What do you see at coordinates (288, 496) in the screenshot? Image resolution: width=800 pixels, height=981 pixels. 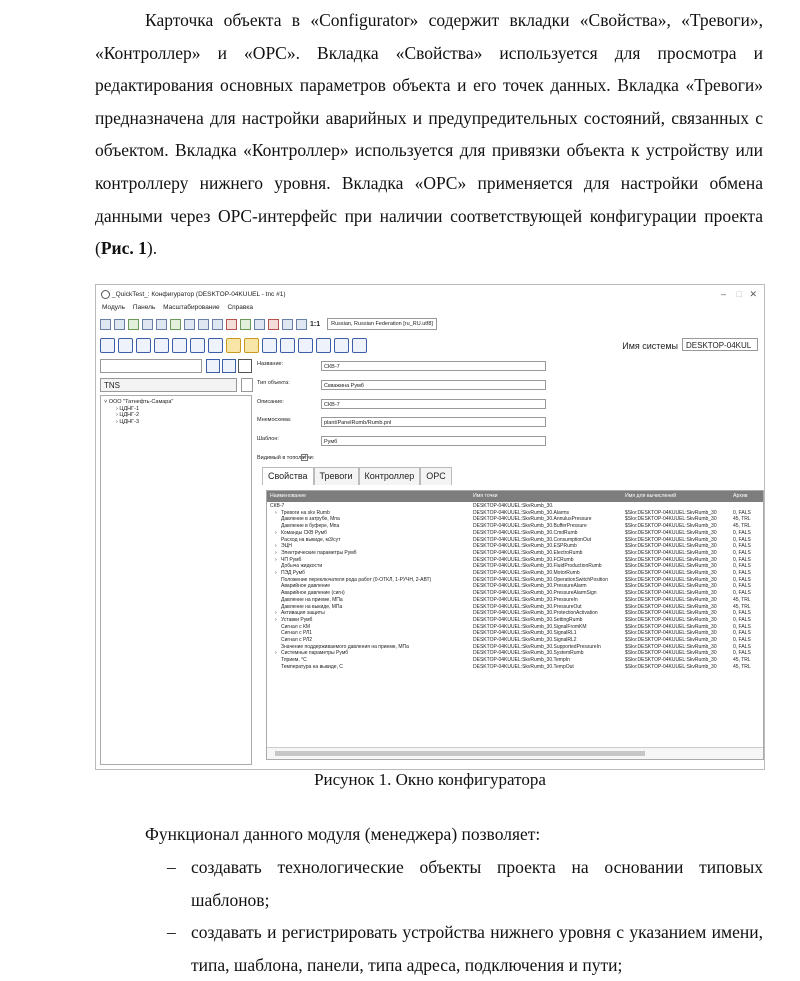 I see `col-name-header: Наименование` at bounding box center [288, 496].